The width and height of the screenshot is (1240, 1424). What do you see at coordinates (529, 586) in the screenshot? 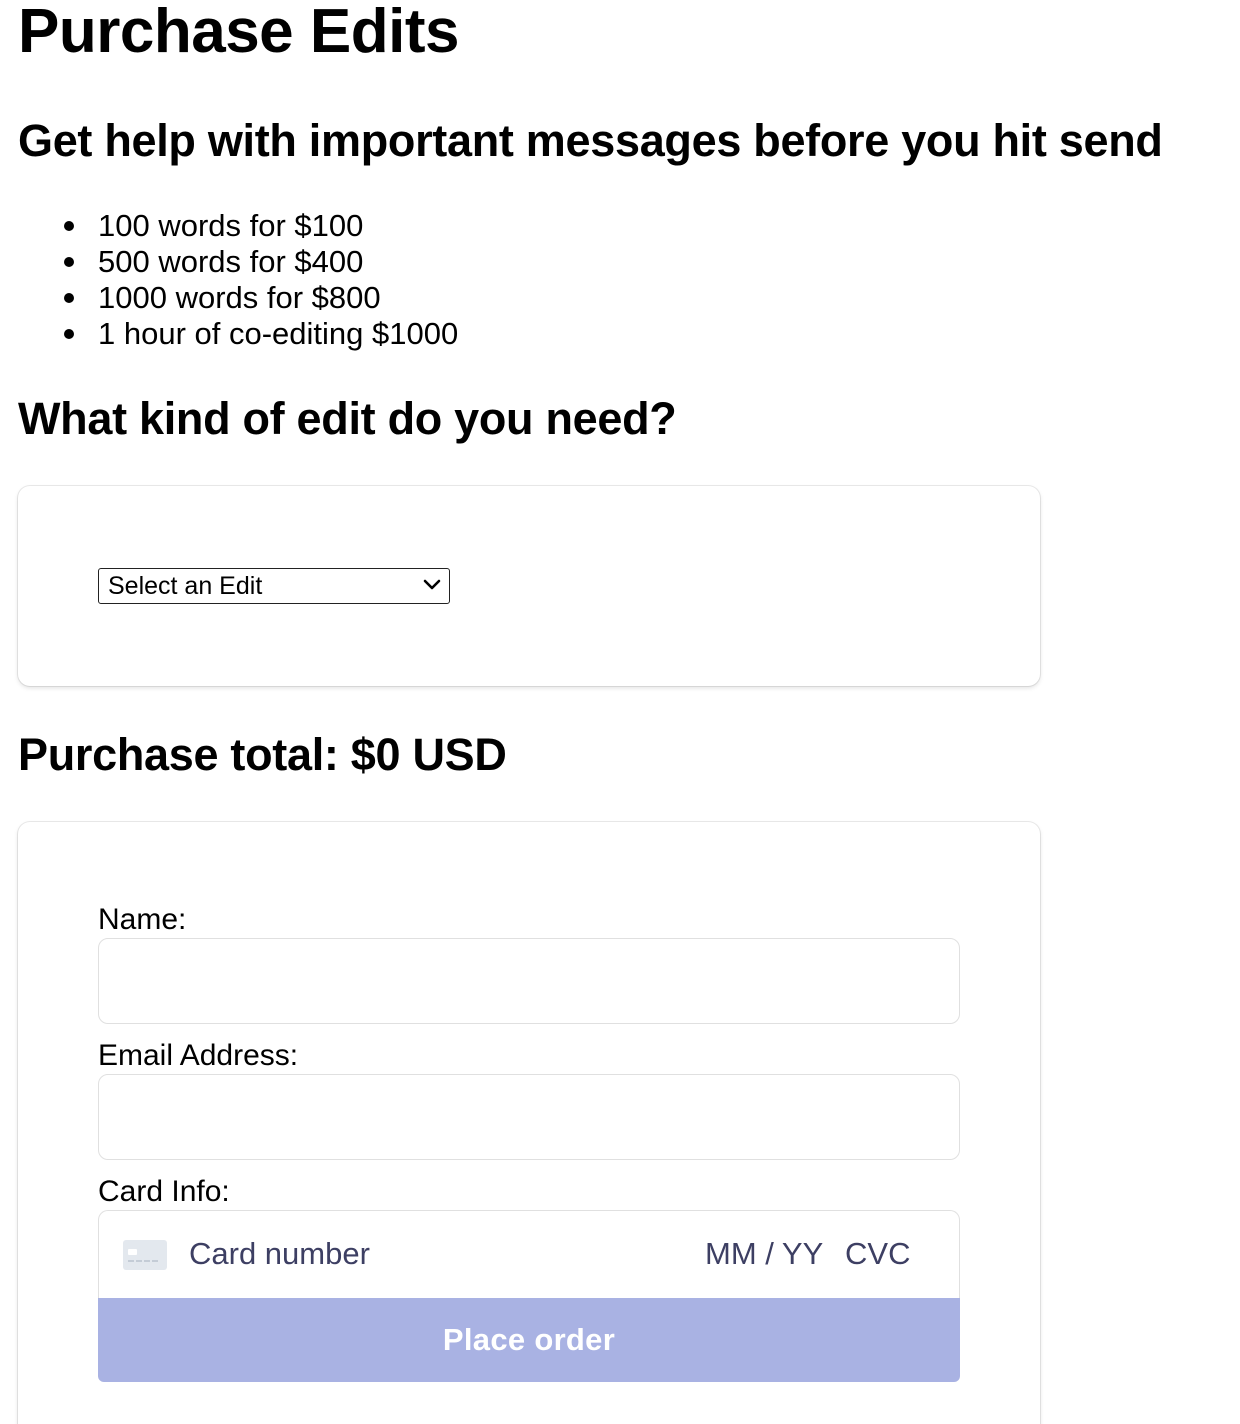
I see `edit-select-panel: Select an Edit` at bounding box center [529, 586].